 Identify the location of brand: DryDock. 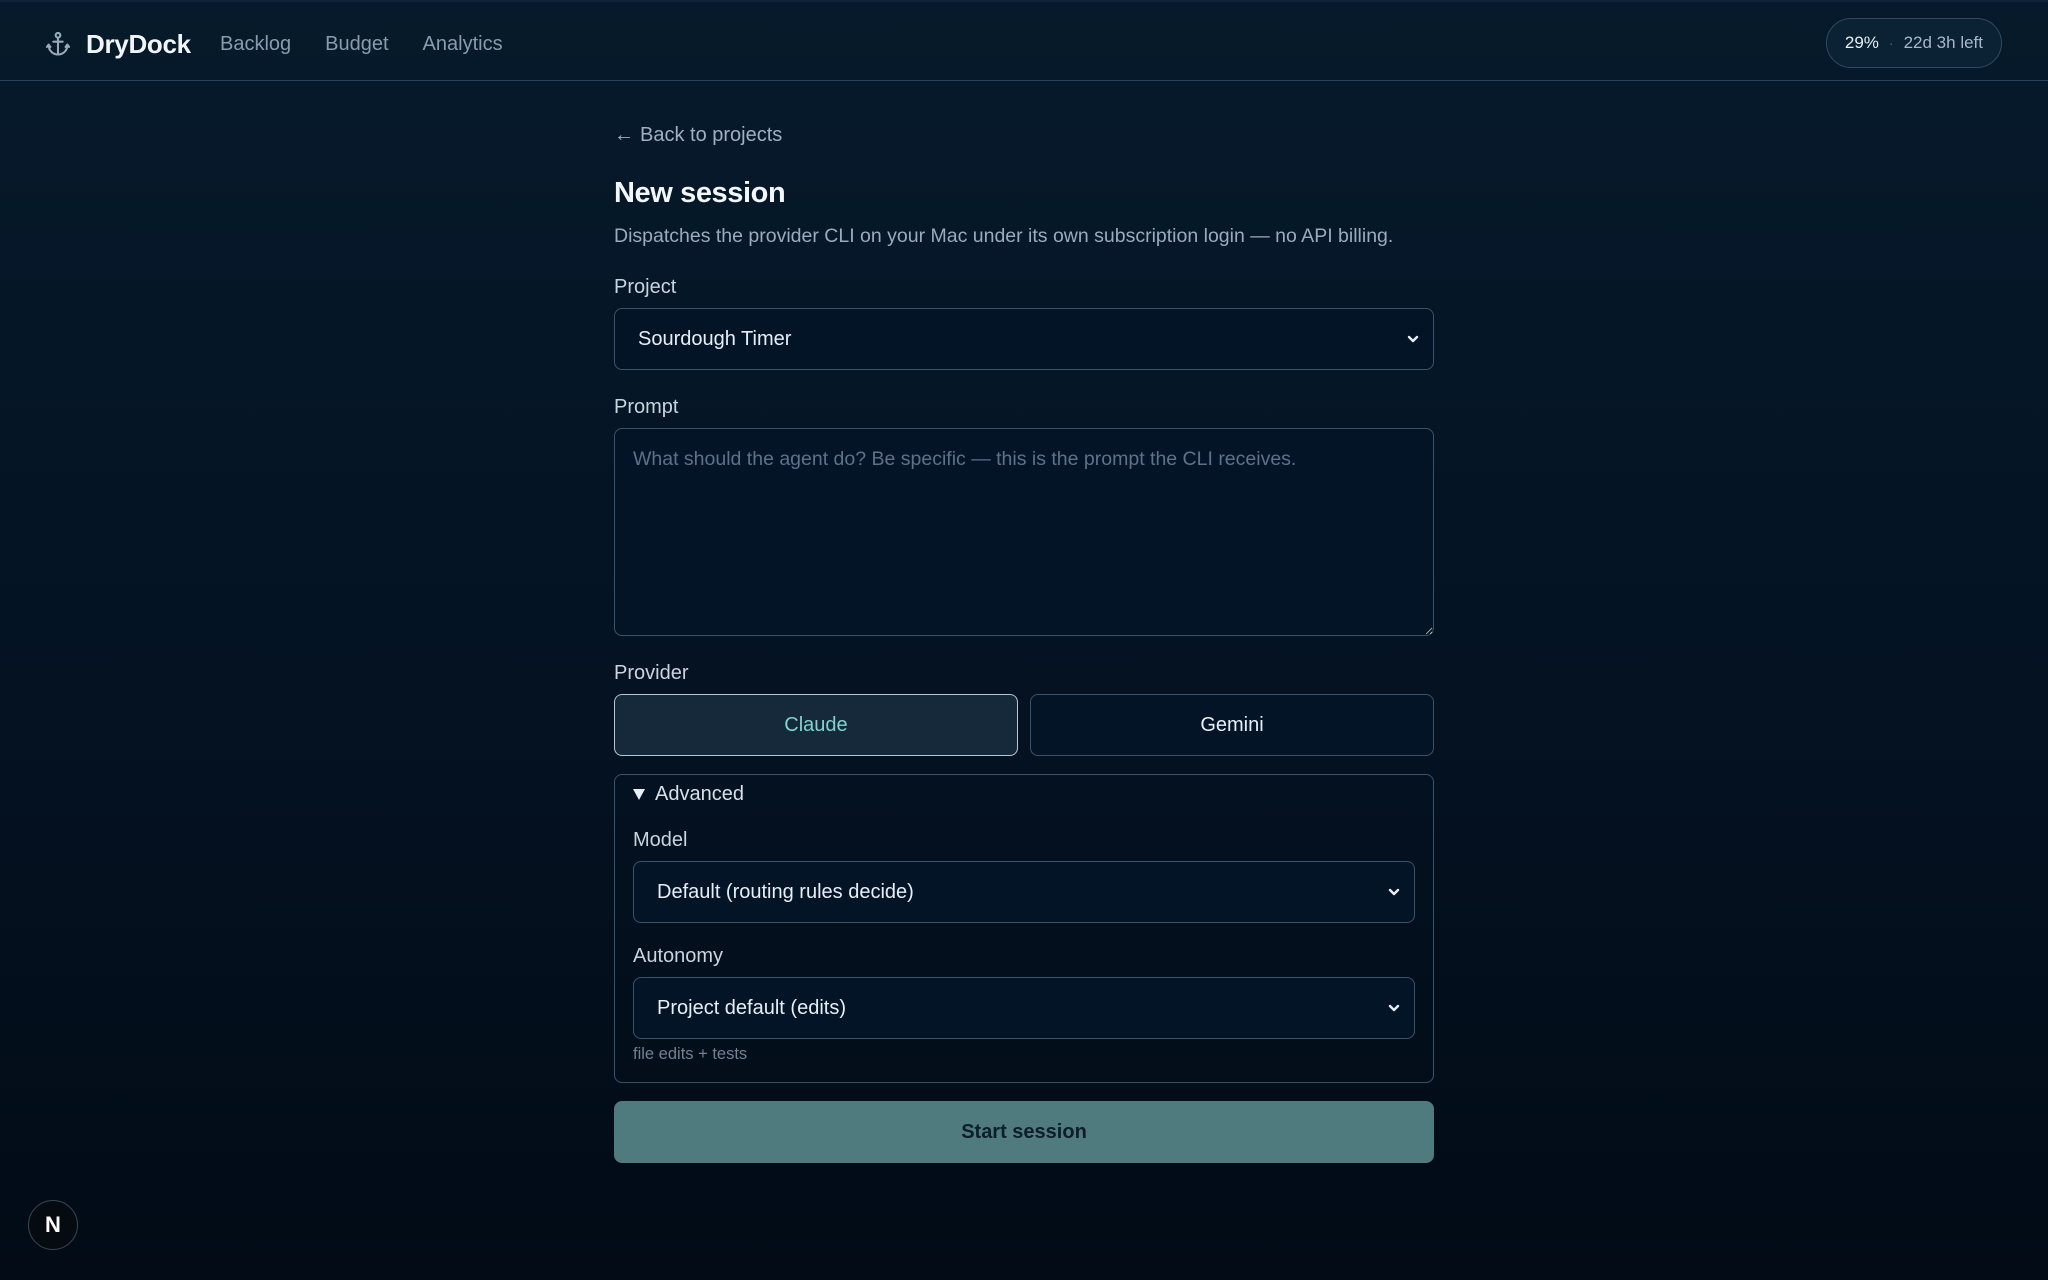
(117, 44).